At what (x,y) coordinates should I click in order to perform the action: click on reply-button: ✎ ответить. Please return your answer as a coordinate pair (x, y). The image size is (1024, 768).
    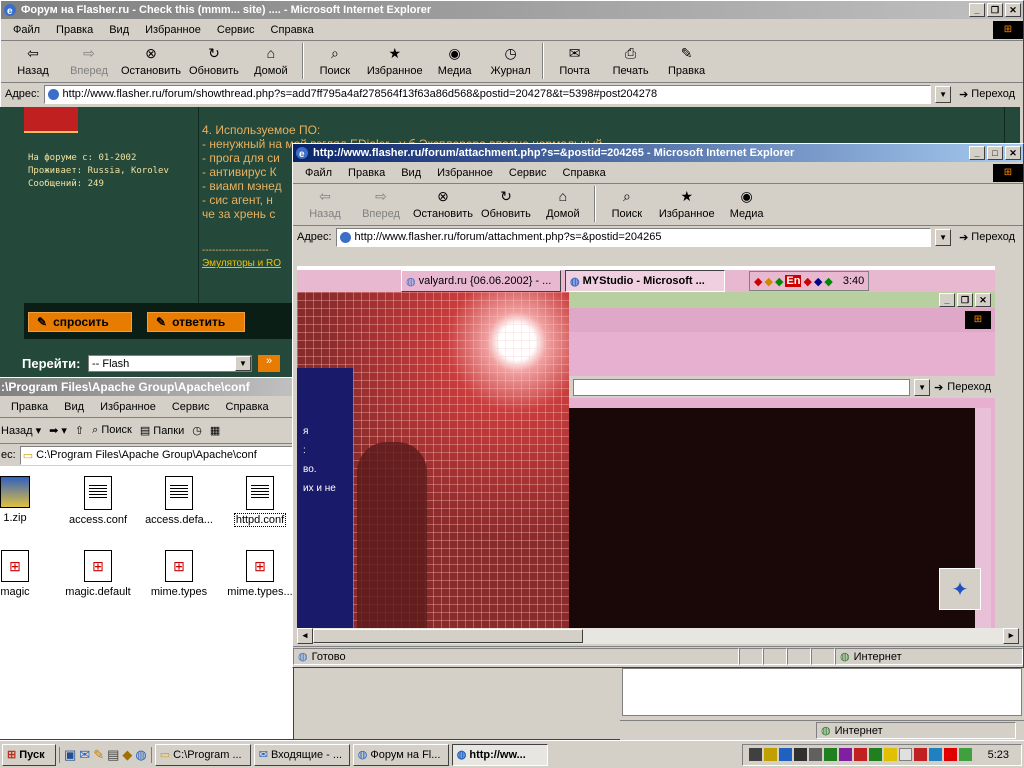
    Looking at the image, I should click on (196, 322).